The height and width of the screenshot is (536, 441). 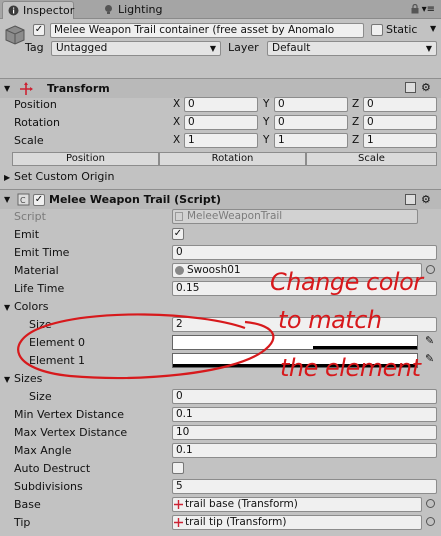 I want to click on max-angle-field: 0.1, so click(x=304, y=450).